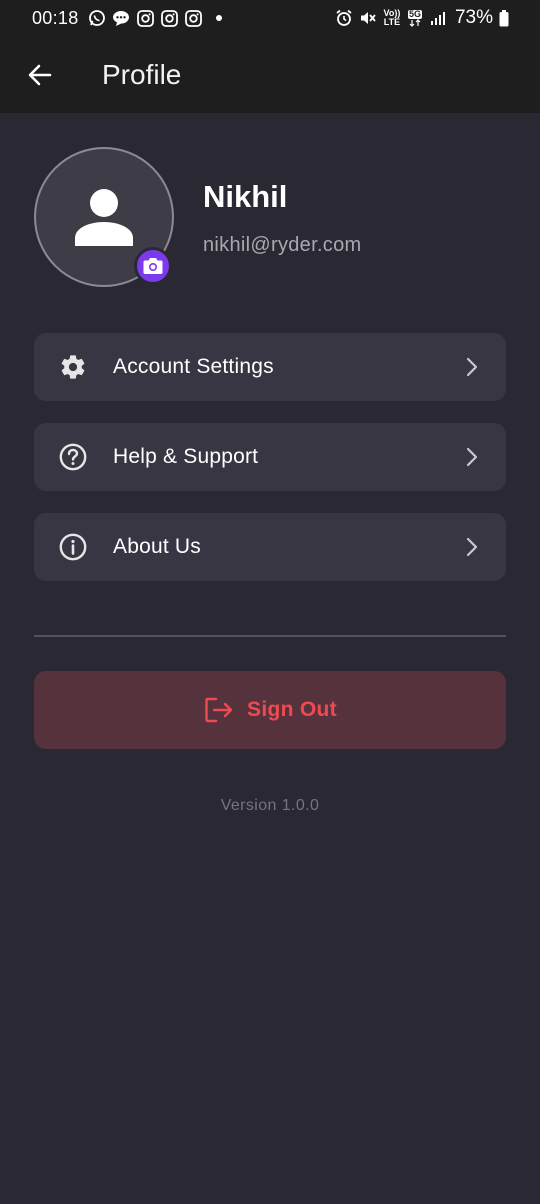 Image resolution: width=540 pixels, height=1204 pixels. I want to click on status-bar-left: 00:18, so click(127, 18).